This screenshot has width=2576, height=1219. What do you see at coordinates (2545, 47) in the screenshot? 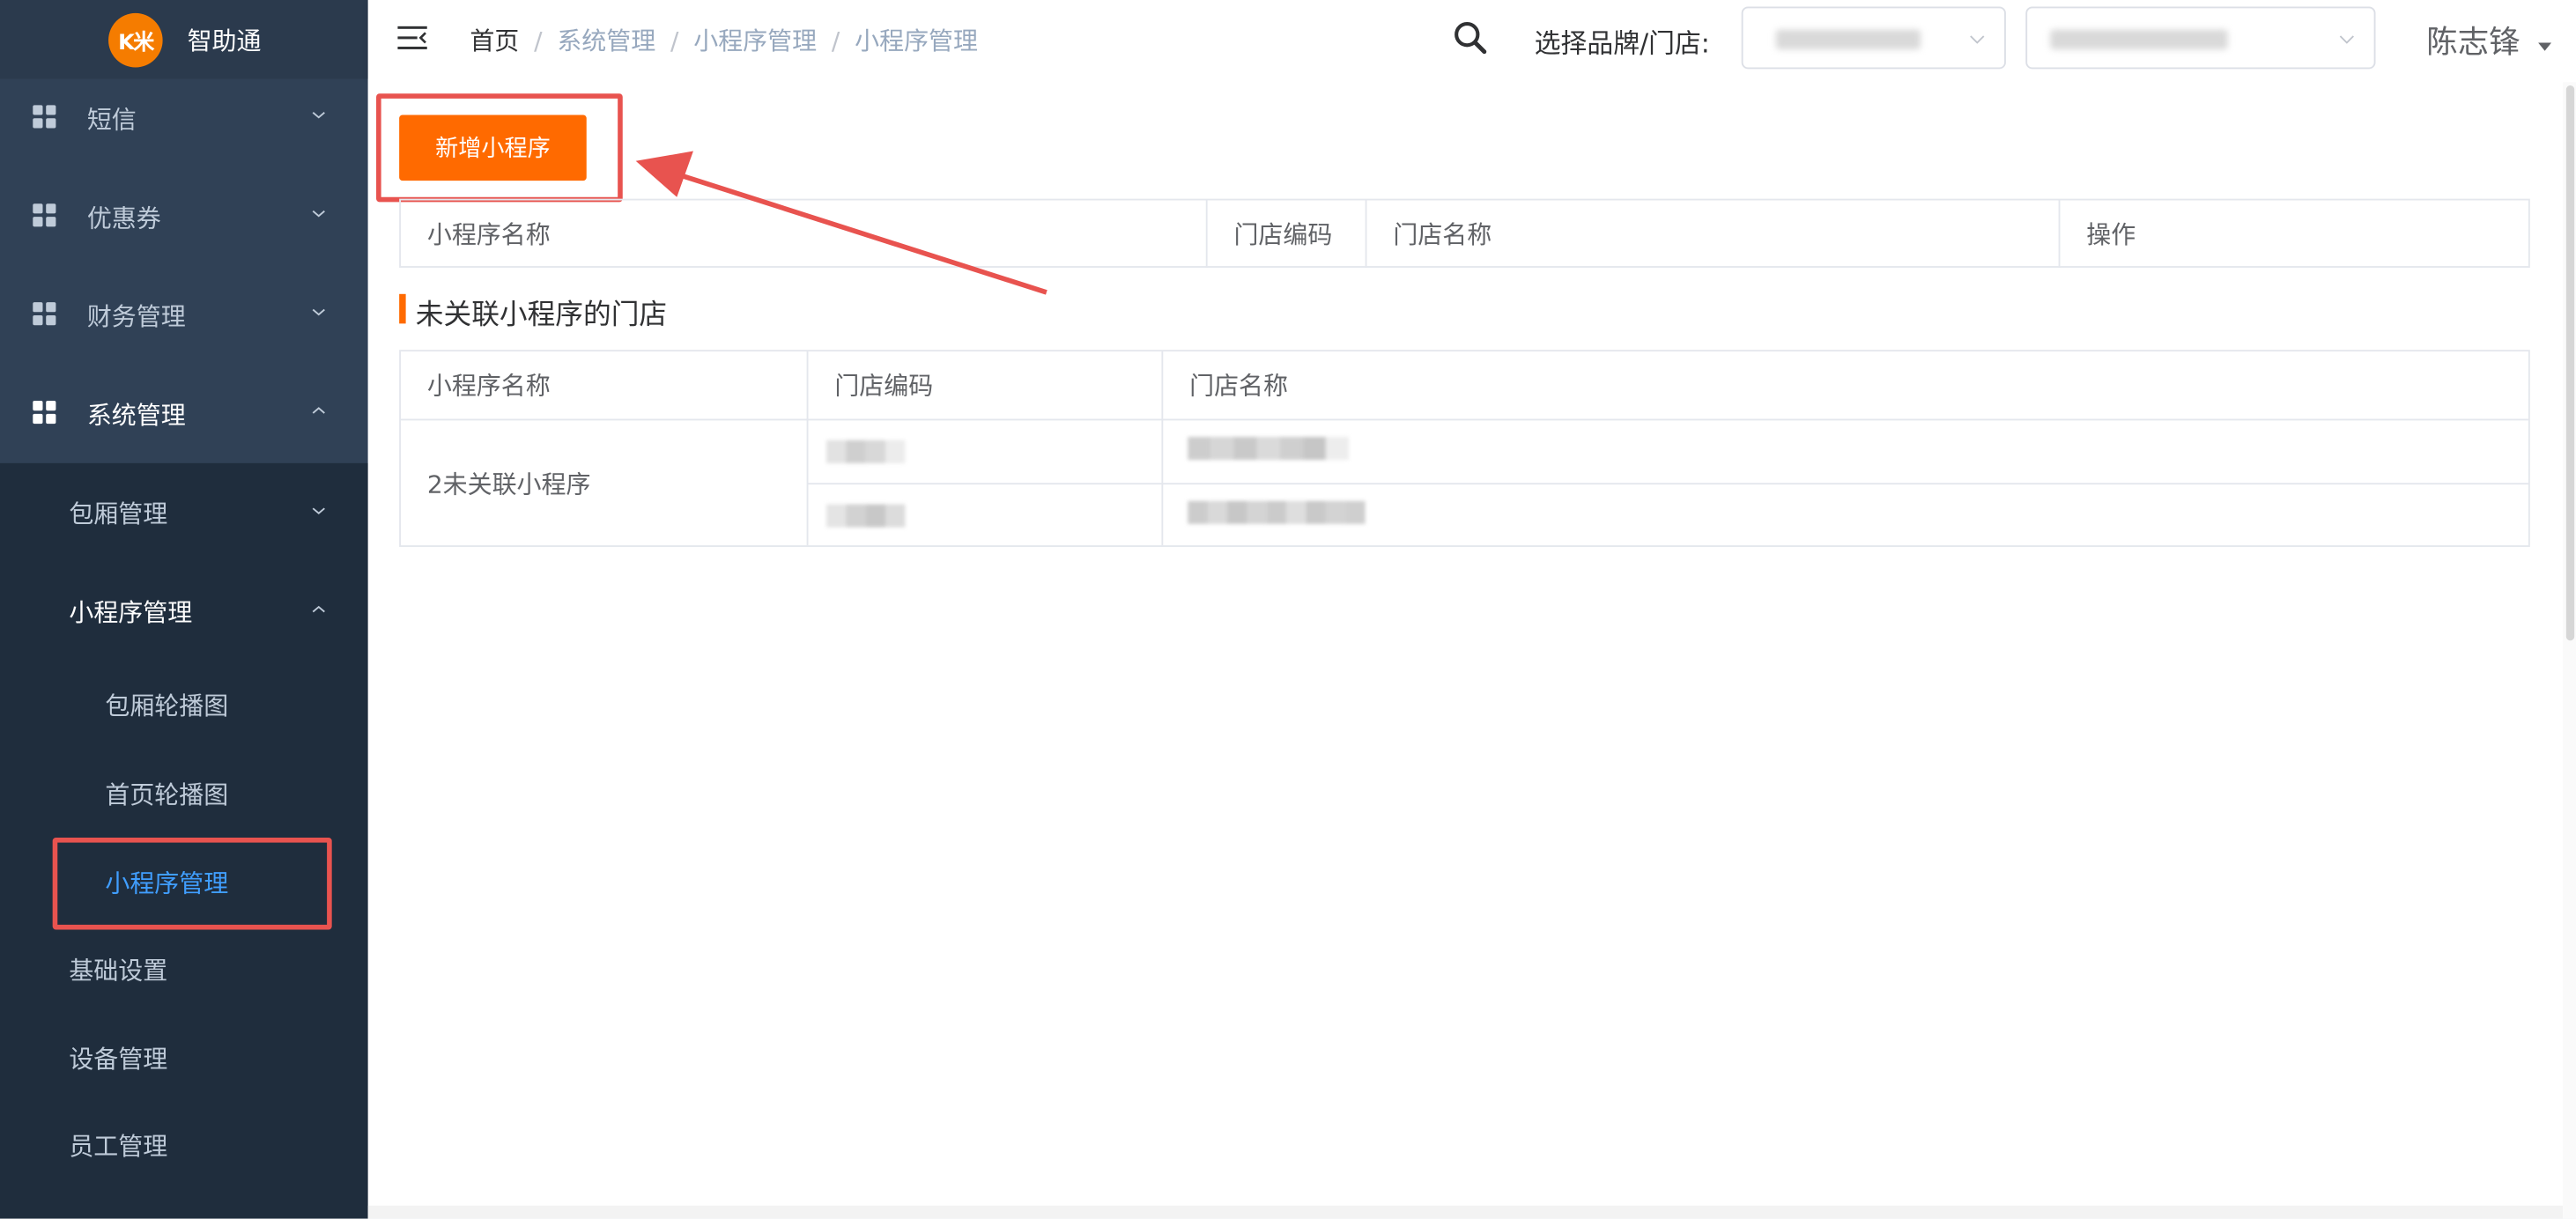
I see `caret-down-icon` at bounding box center [2545, 47].